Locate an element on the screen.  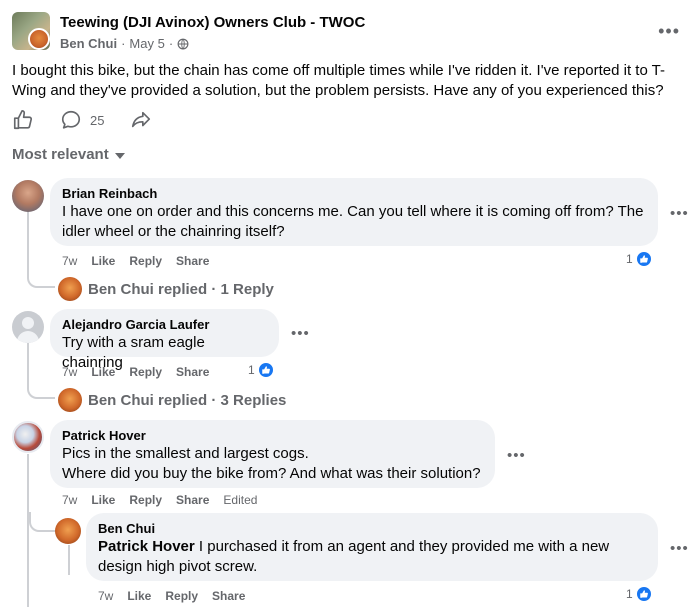
post-action-row: 25 is located at coordinates (82, 120).